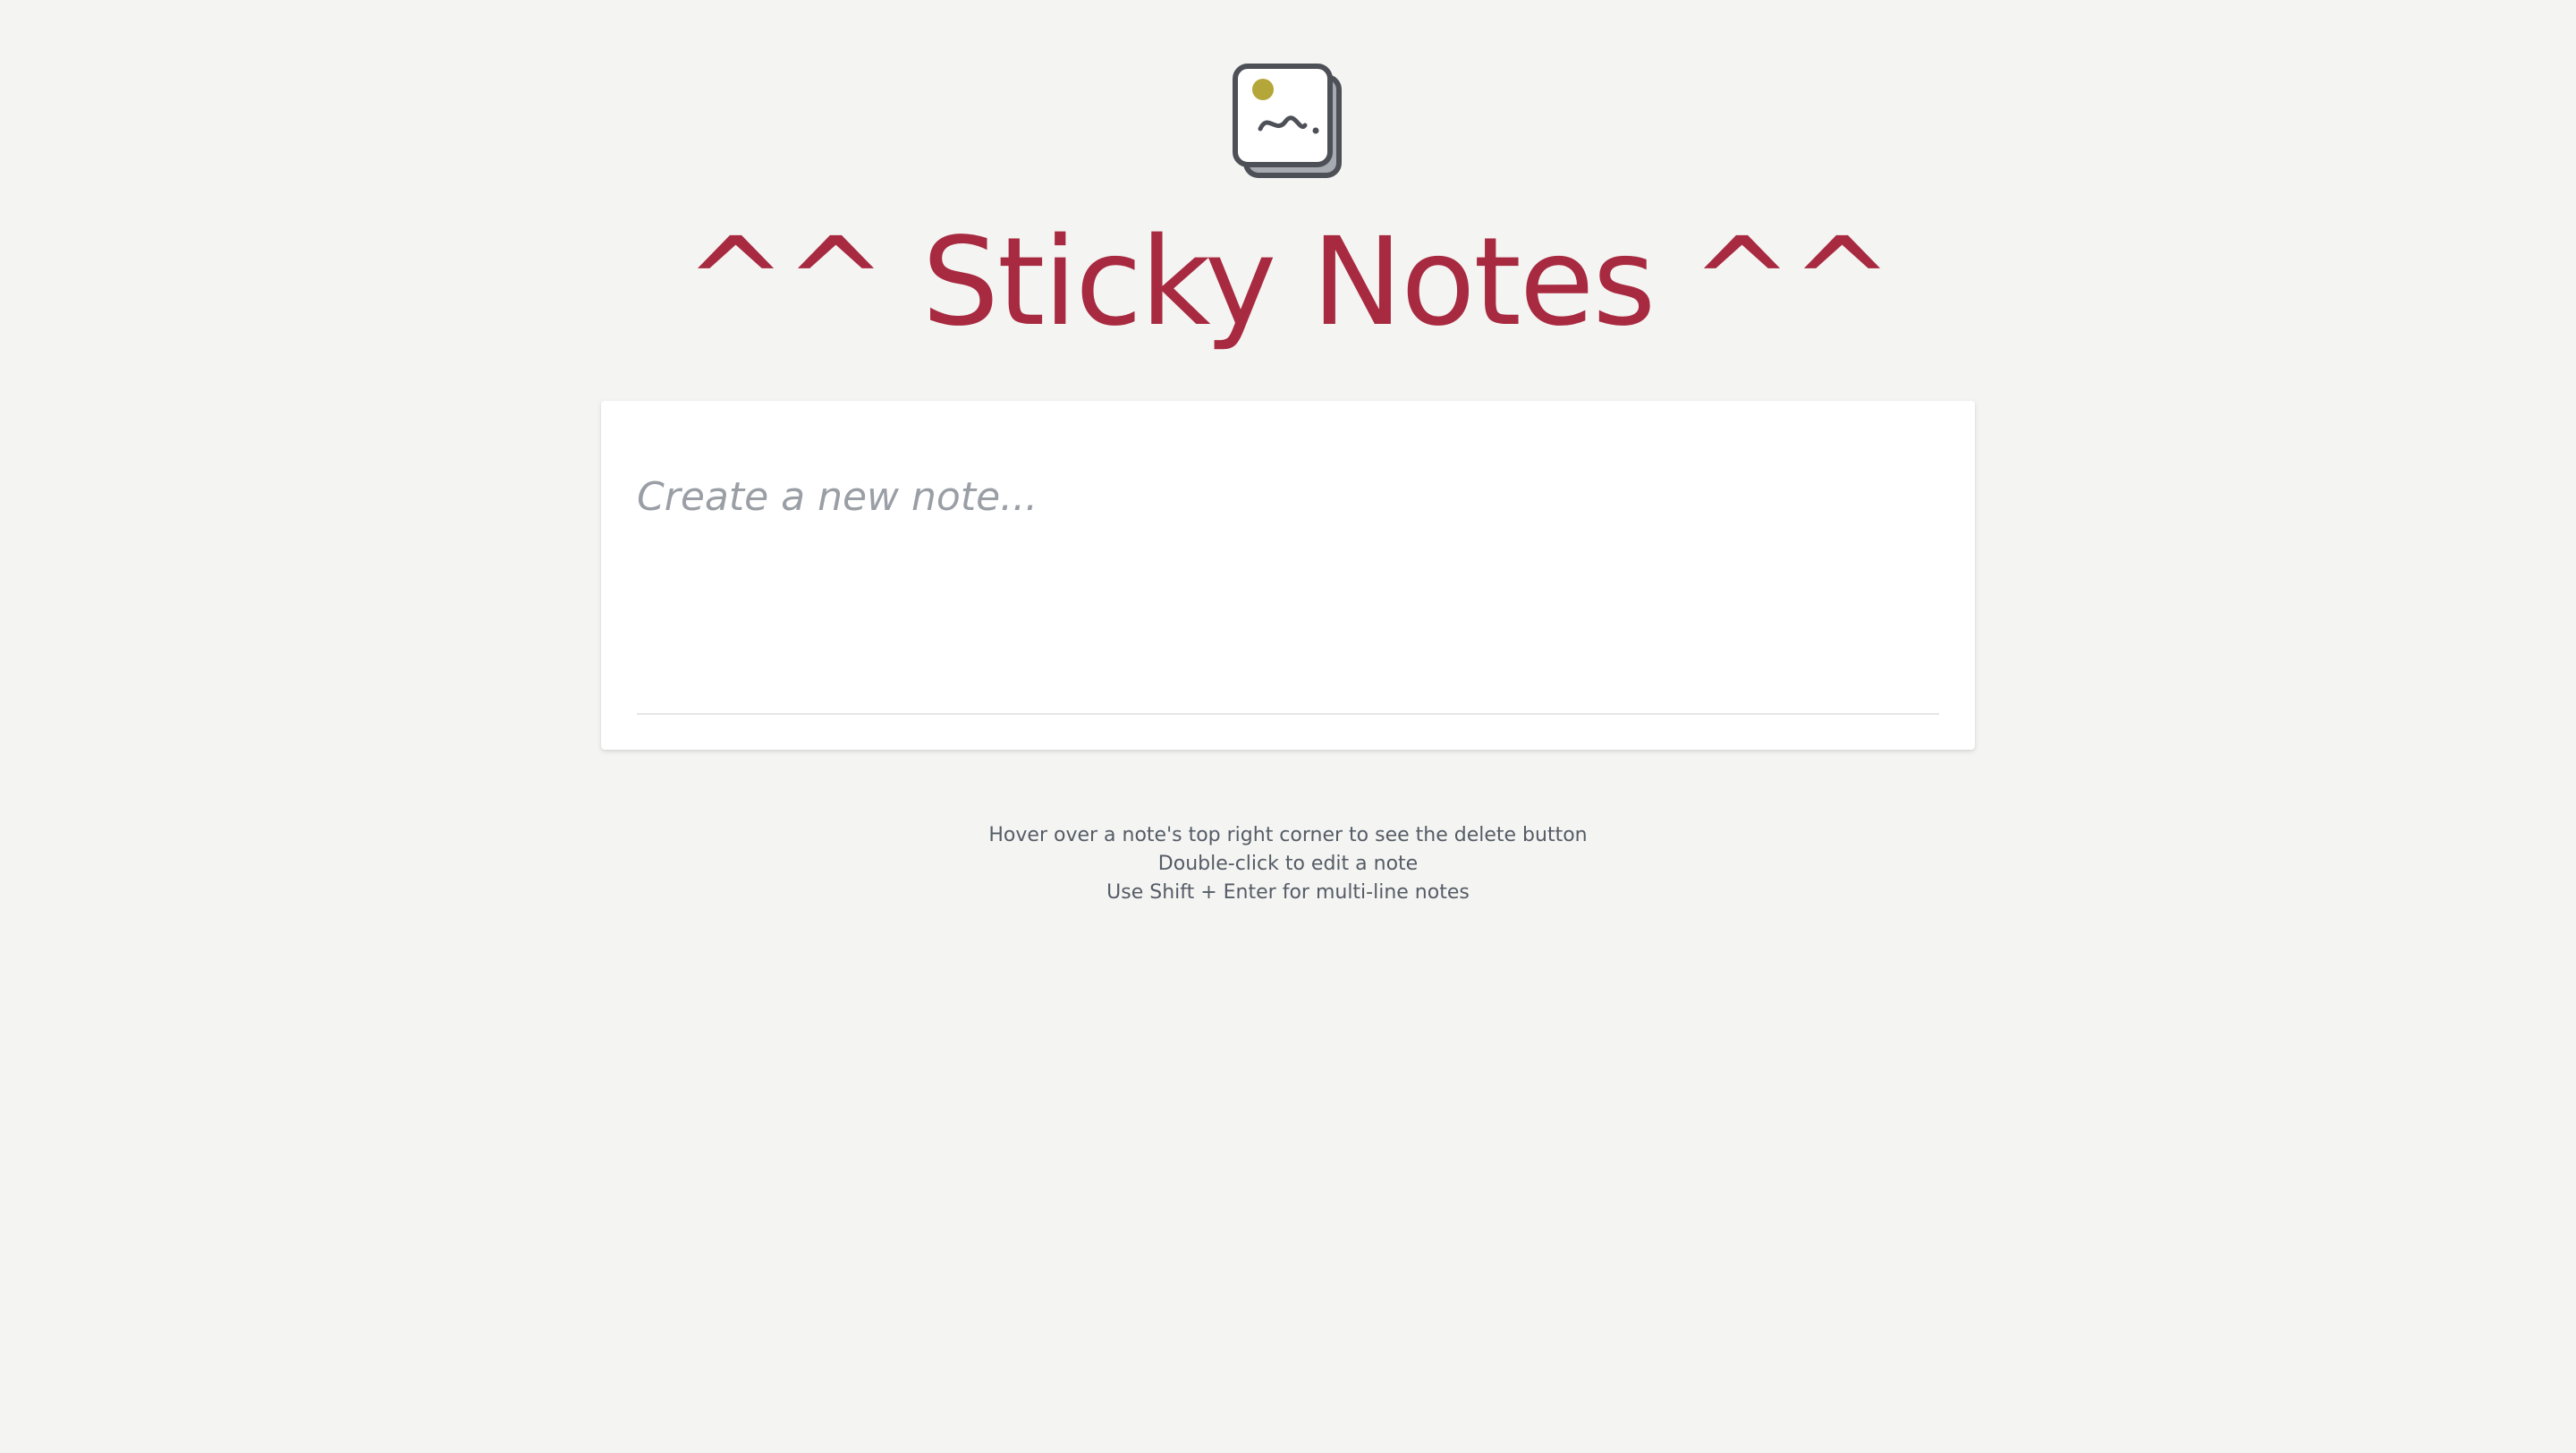 This screenshot has height=1453, width=2576. Describe the element at coordinates (1287, 121) in the screenshot. I see `sticky-note-icon` at that location.